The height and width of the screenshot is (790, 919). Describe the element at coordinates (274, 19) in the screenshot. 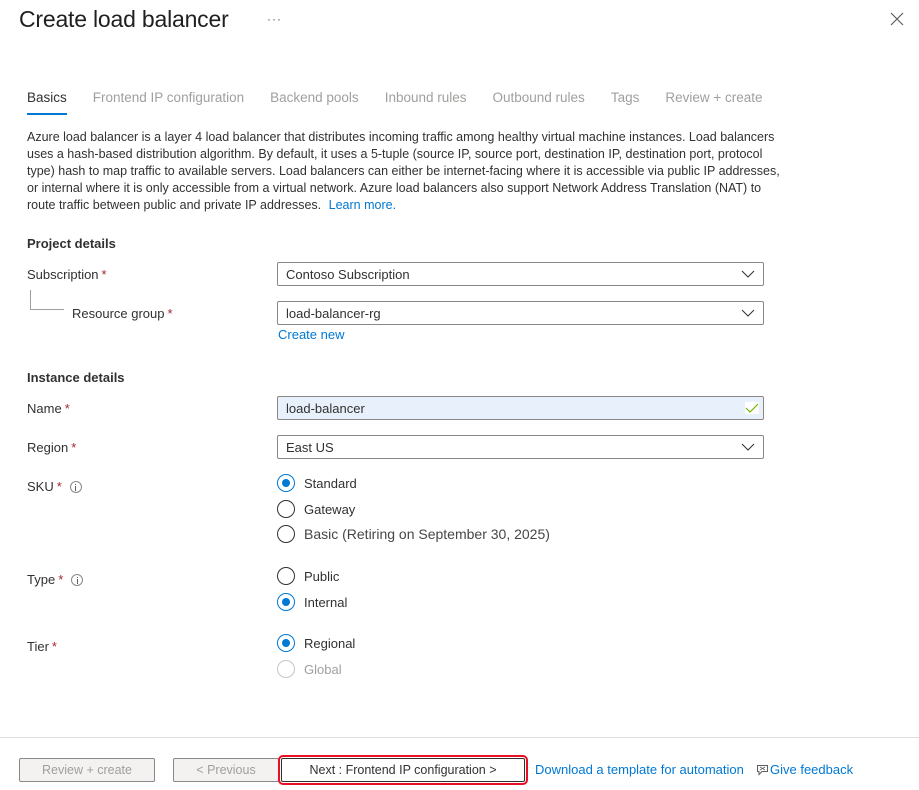

I see `more-options-icon: ···` at that location.